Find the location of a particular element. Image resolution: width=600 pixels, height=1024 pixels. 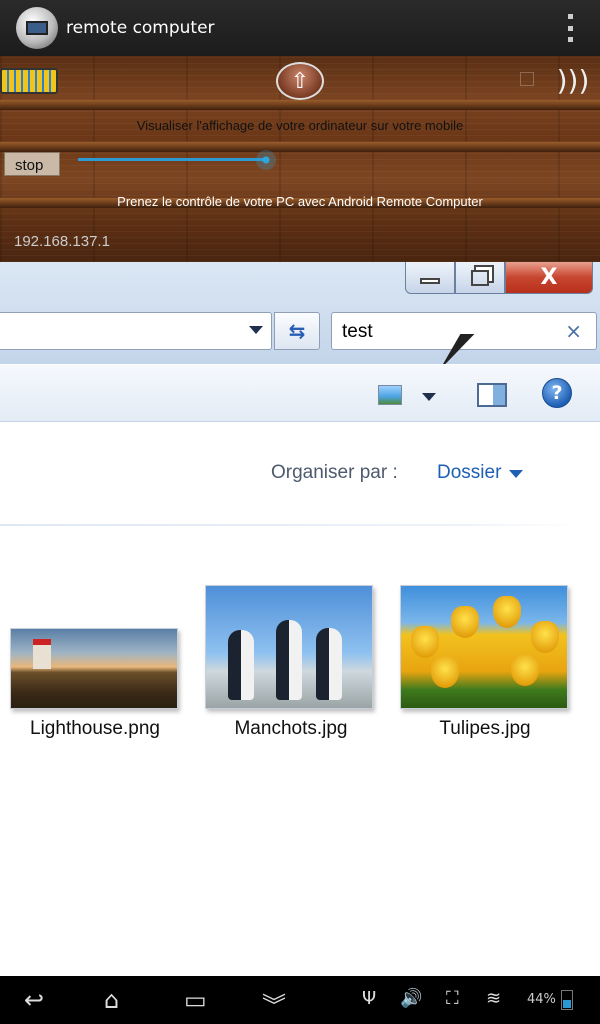

back-icon: ↩ is located at coordinates (34, 1000).